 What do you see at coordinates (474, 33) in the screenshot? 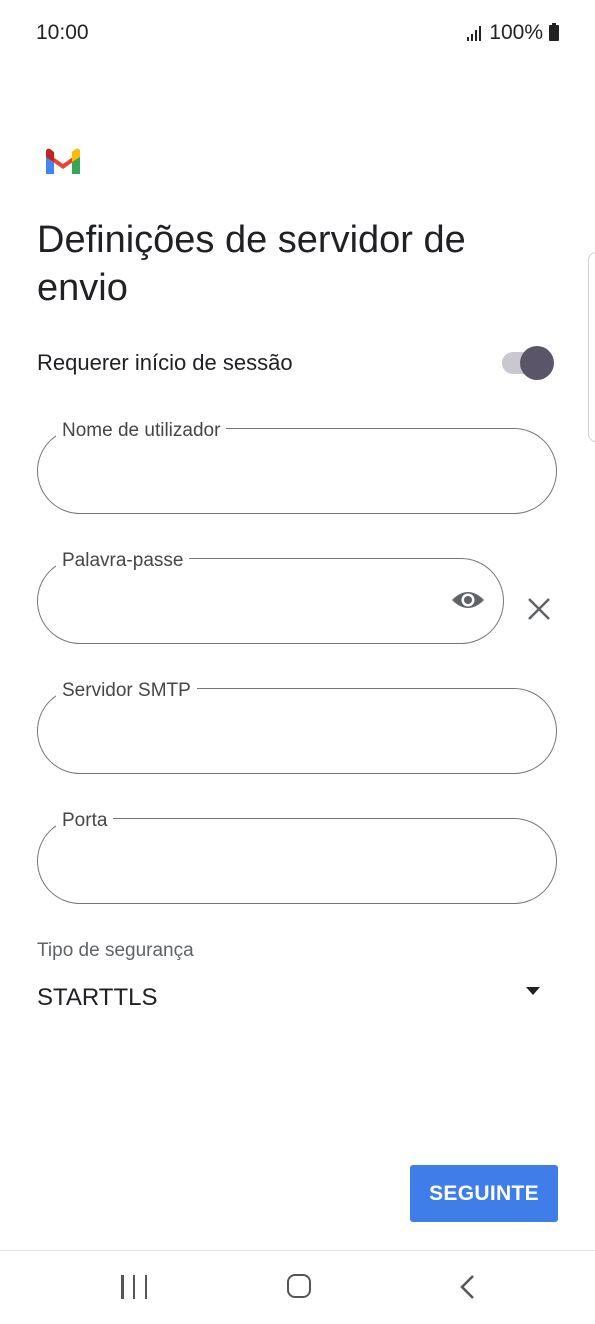
I see `signal-icon` at bounding box center [474, 33].